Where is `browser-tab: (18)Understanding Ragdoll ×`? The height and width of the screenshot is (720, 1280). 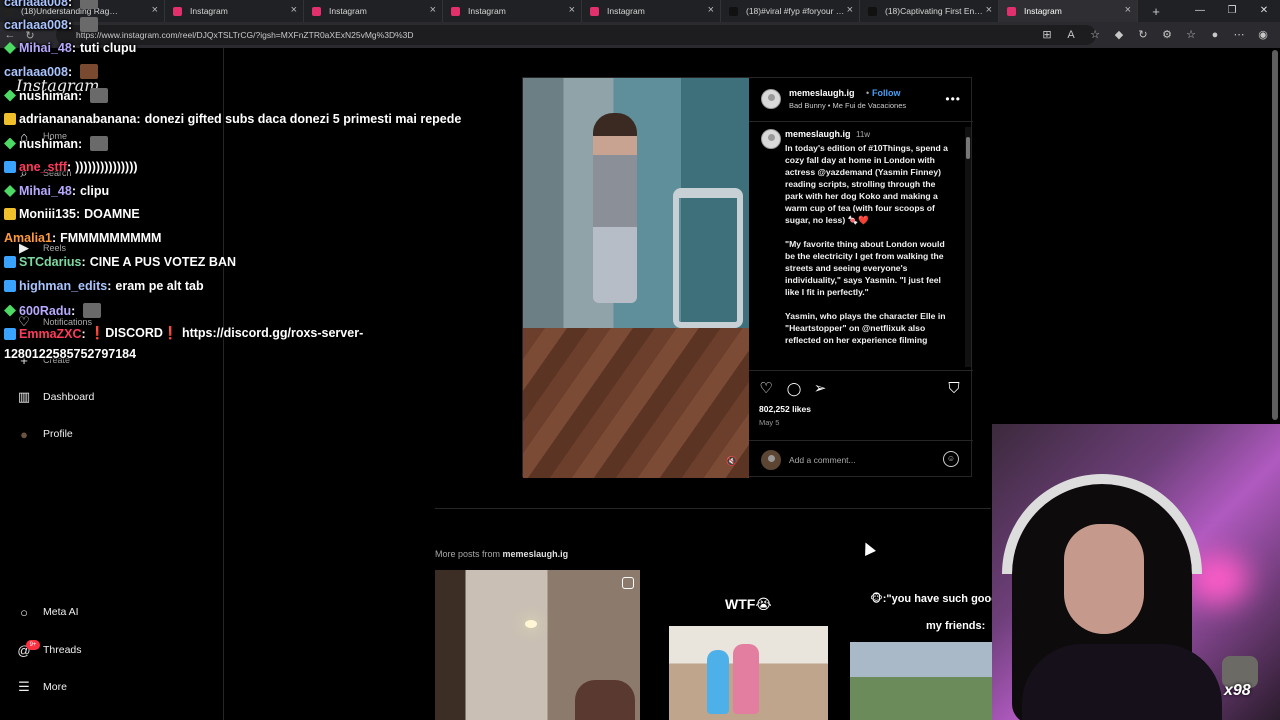
browser-tab: (18)Understanding Ragdoll × is located at coordinates (82, 11).